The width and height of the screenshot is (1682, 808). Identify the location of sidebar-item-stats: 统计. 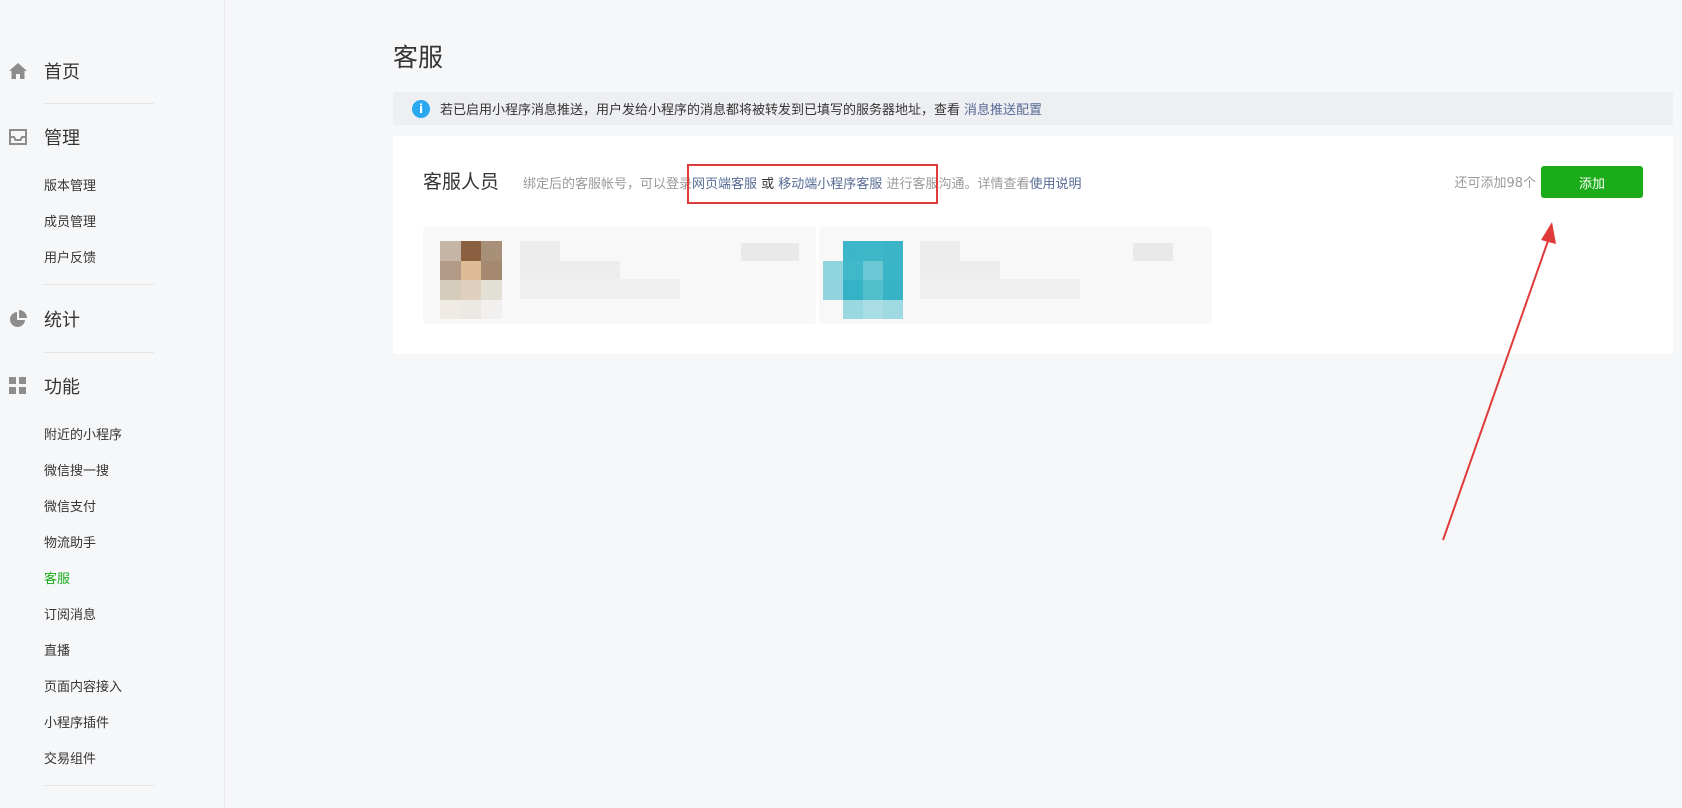
(40, 319).